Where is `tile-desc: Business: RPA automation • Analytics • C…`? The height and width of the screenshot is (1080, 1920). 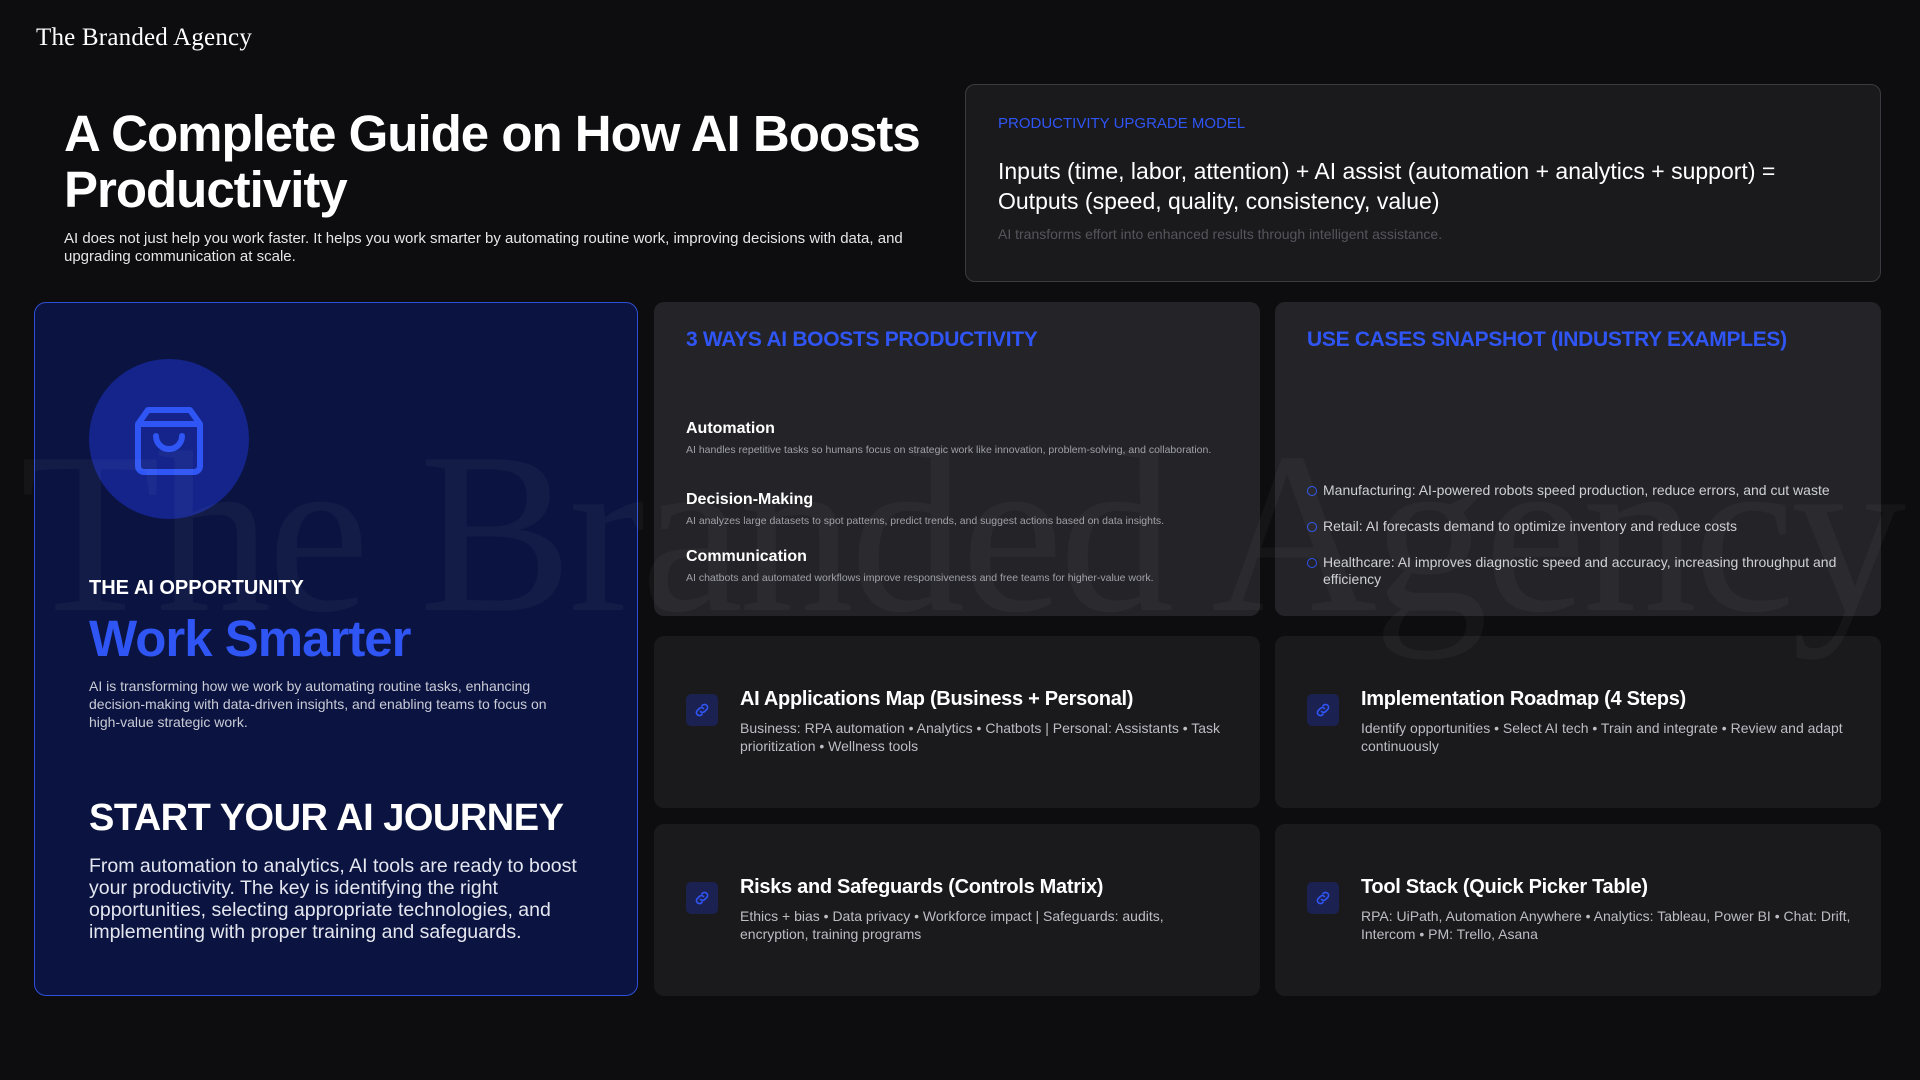 tile-desc: Business: RPA automation • Analytics • C… is located at coordinates (980, 737).